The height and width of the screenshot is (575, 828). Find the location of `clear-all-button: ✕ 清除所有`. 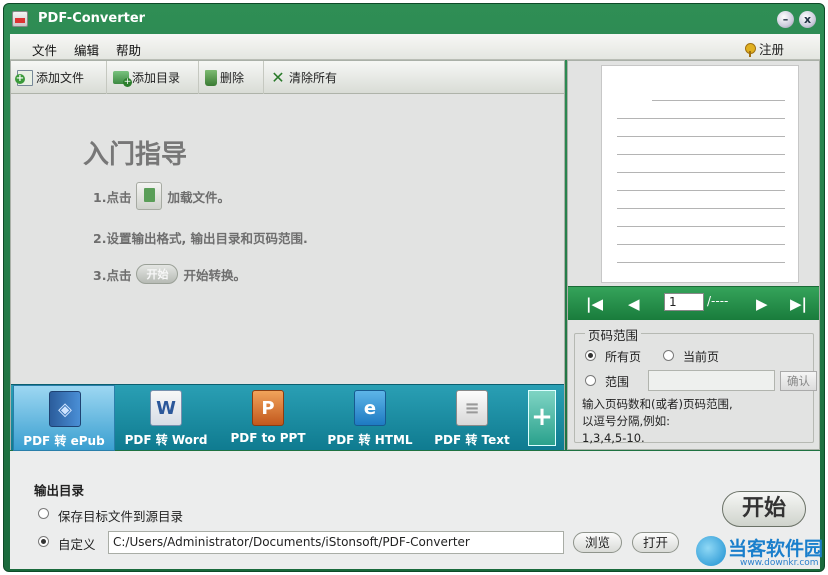

clear-all-button: ✕ 清除所有 is located at coordinates (308, 77).